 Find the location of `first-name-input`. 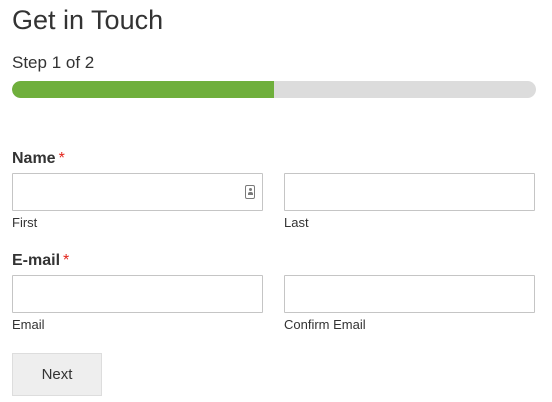

first-name-input is located at coordinates (137, 192).